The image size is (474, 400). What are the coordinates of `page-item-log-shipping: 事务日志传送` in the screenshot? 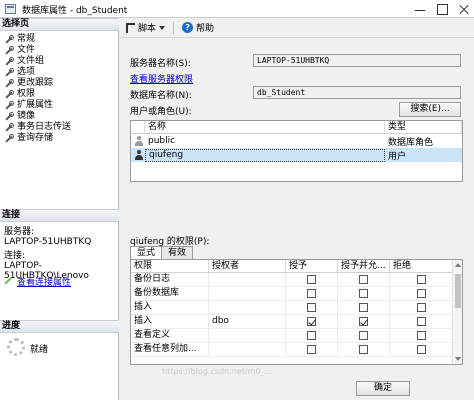 It's located at (59, 127).